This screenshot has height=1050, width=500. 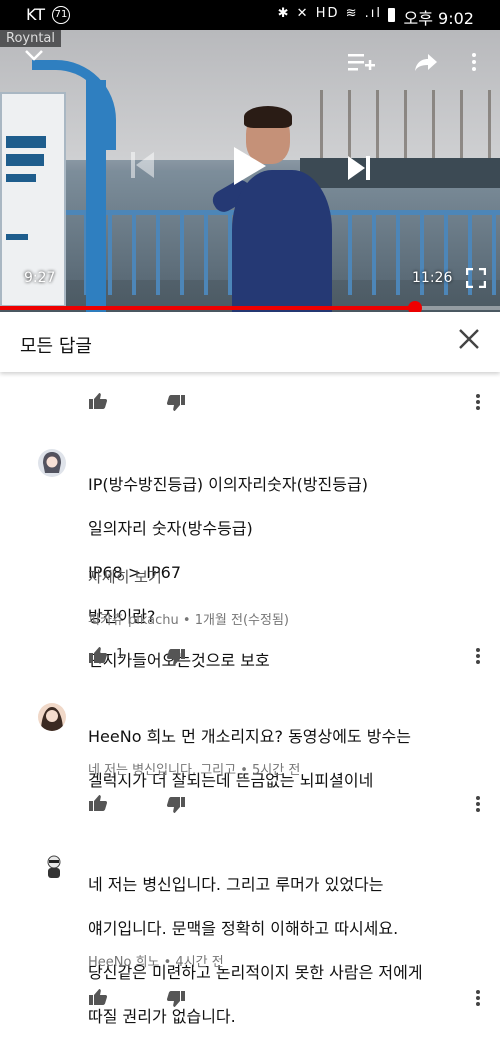 I want to click on video-progress-bar, so click(x=250, y=308).